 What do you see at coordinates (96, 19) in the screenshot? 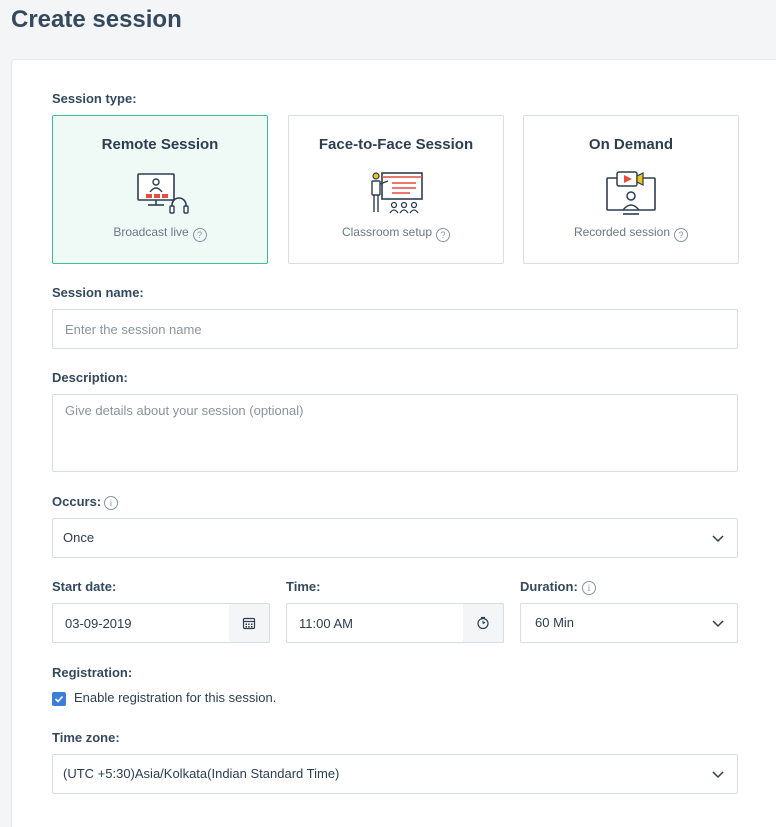
I see `page-title: Create session` at bounding box center [96, 19].